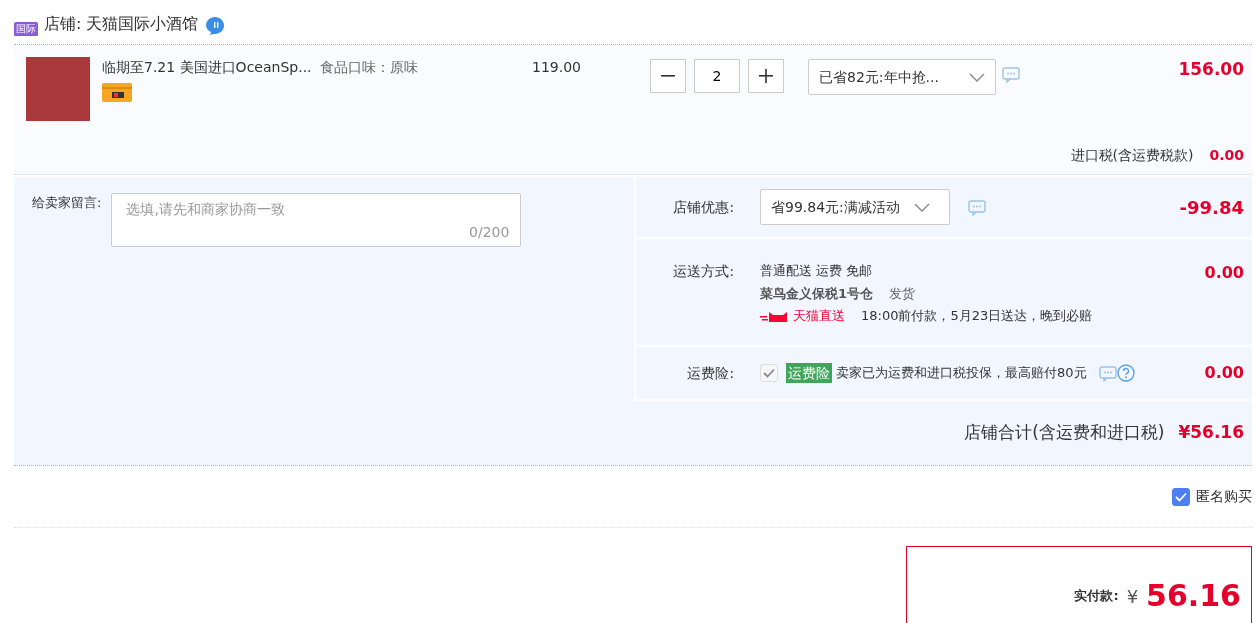 The image size is (1255, 623). What do you see at coordinates (1096, 596) in the screenshot?
I see `payment-label: 实付款:` at bounding box center [1096, 596].